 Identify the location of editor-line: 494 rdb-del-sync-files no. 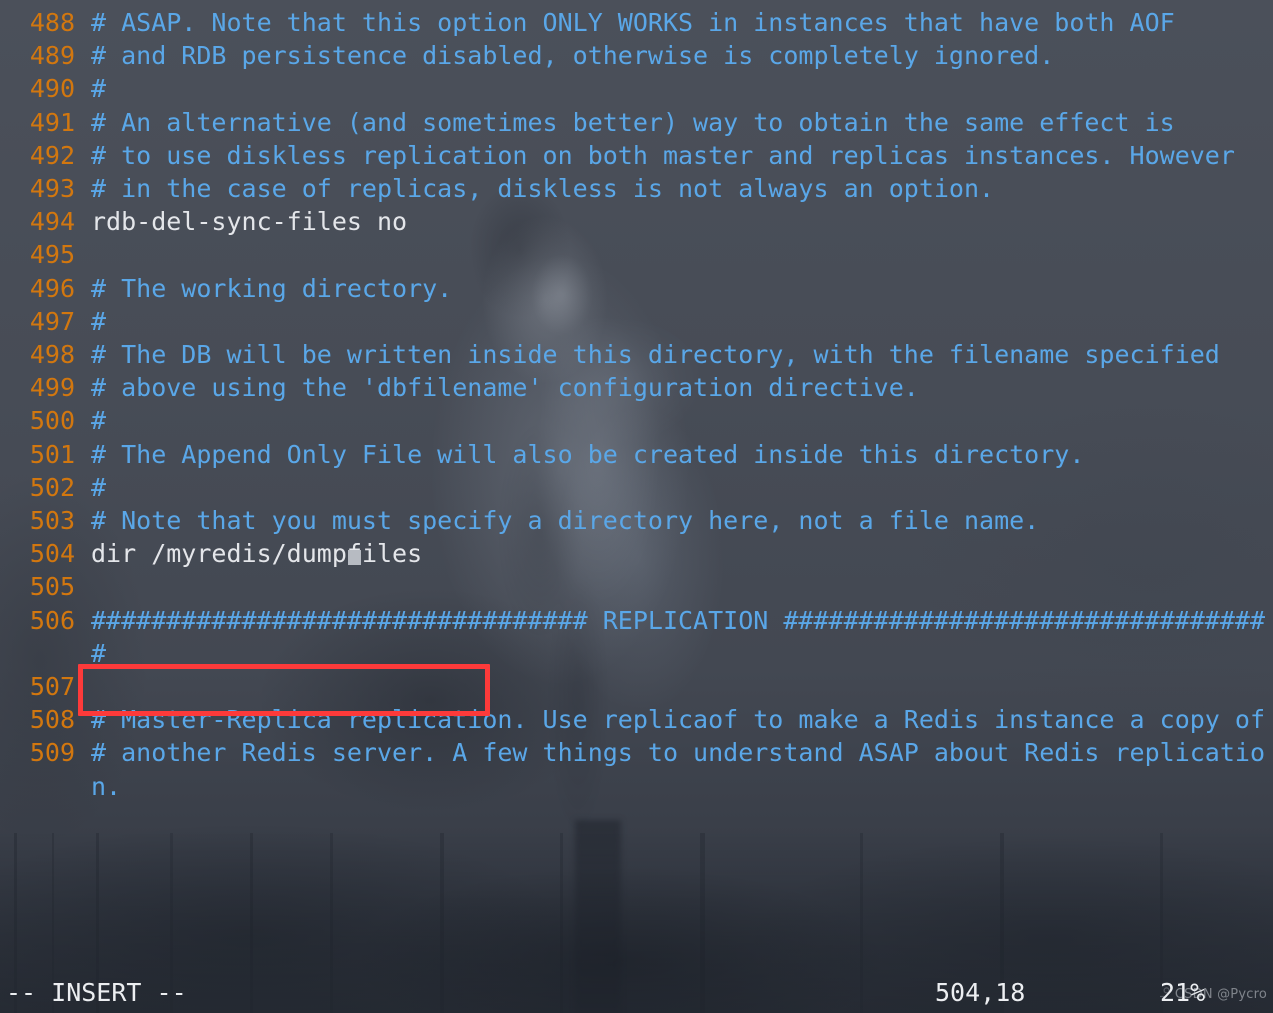
(636, 221).